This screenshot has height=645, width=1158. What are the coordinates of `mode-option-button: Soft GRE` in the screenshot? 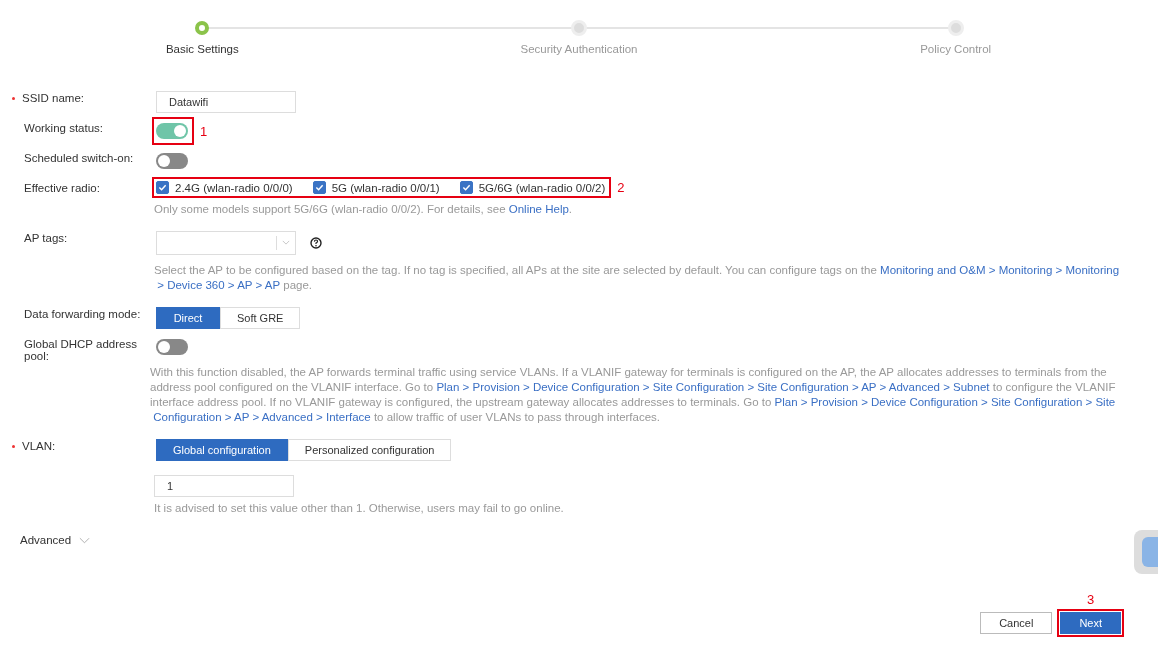 It's located at (260, 318).